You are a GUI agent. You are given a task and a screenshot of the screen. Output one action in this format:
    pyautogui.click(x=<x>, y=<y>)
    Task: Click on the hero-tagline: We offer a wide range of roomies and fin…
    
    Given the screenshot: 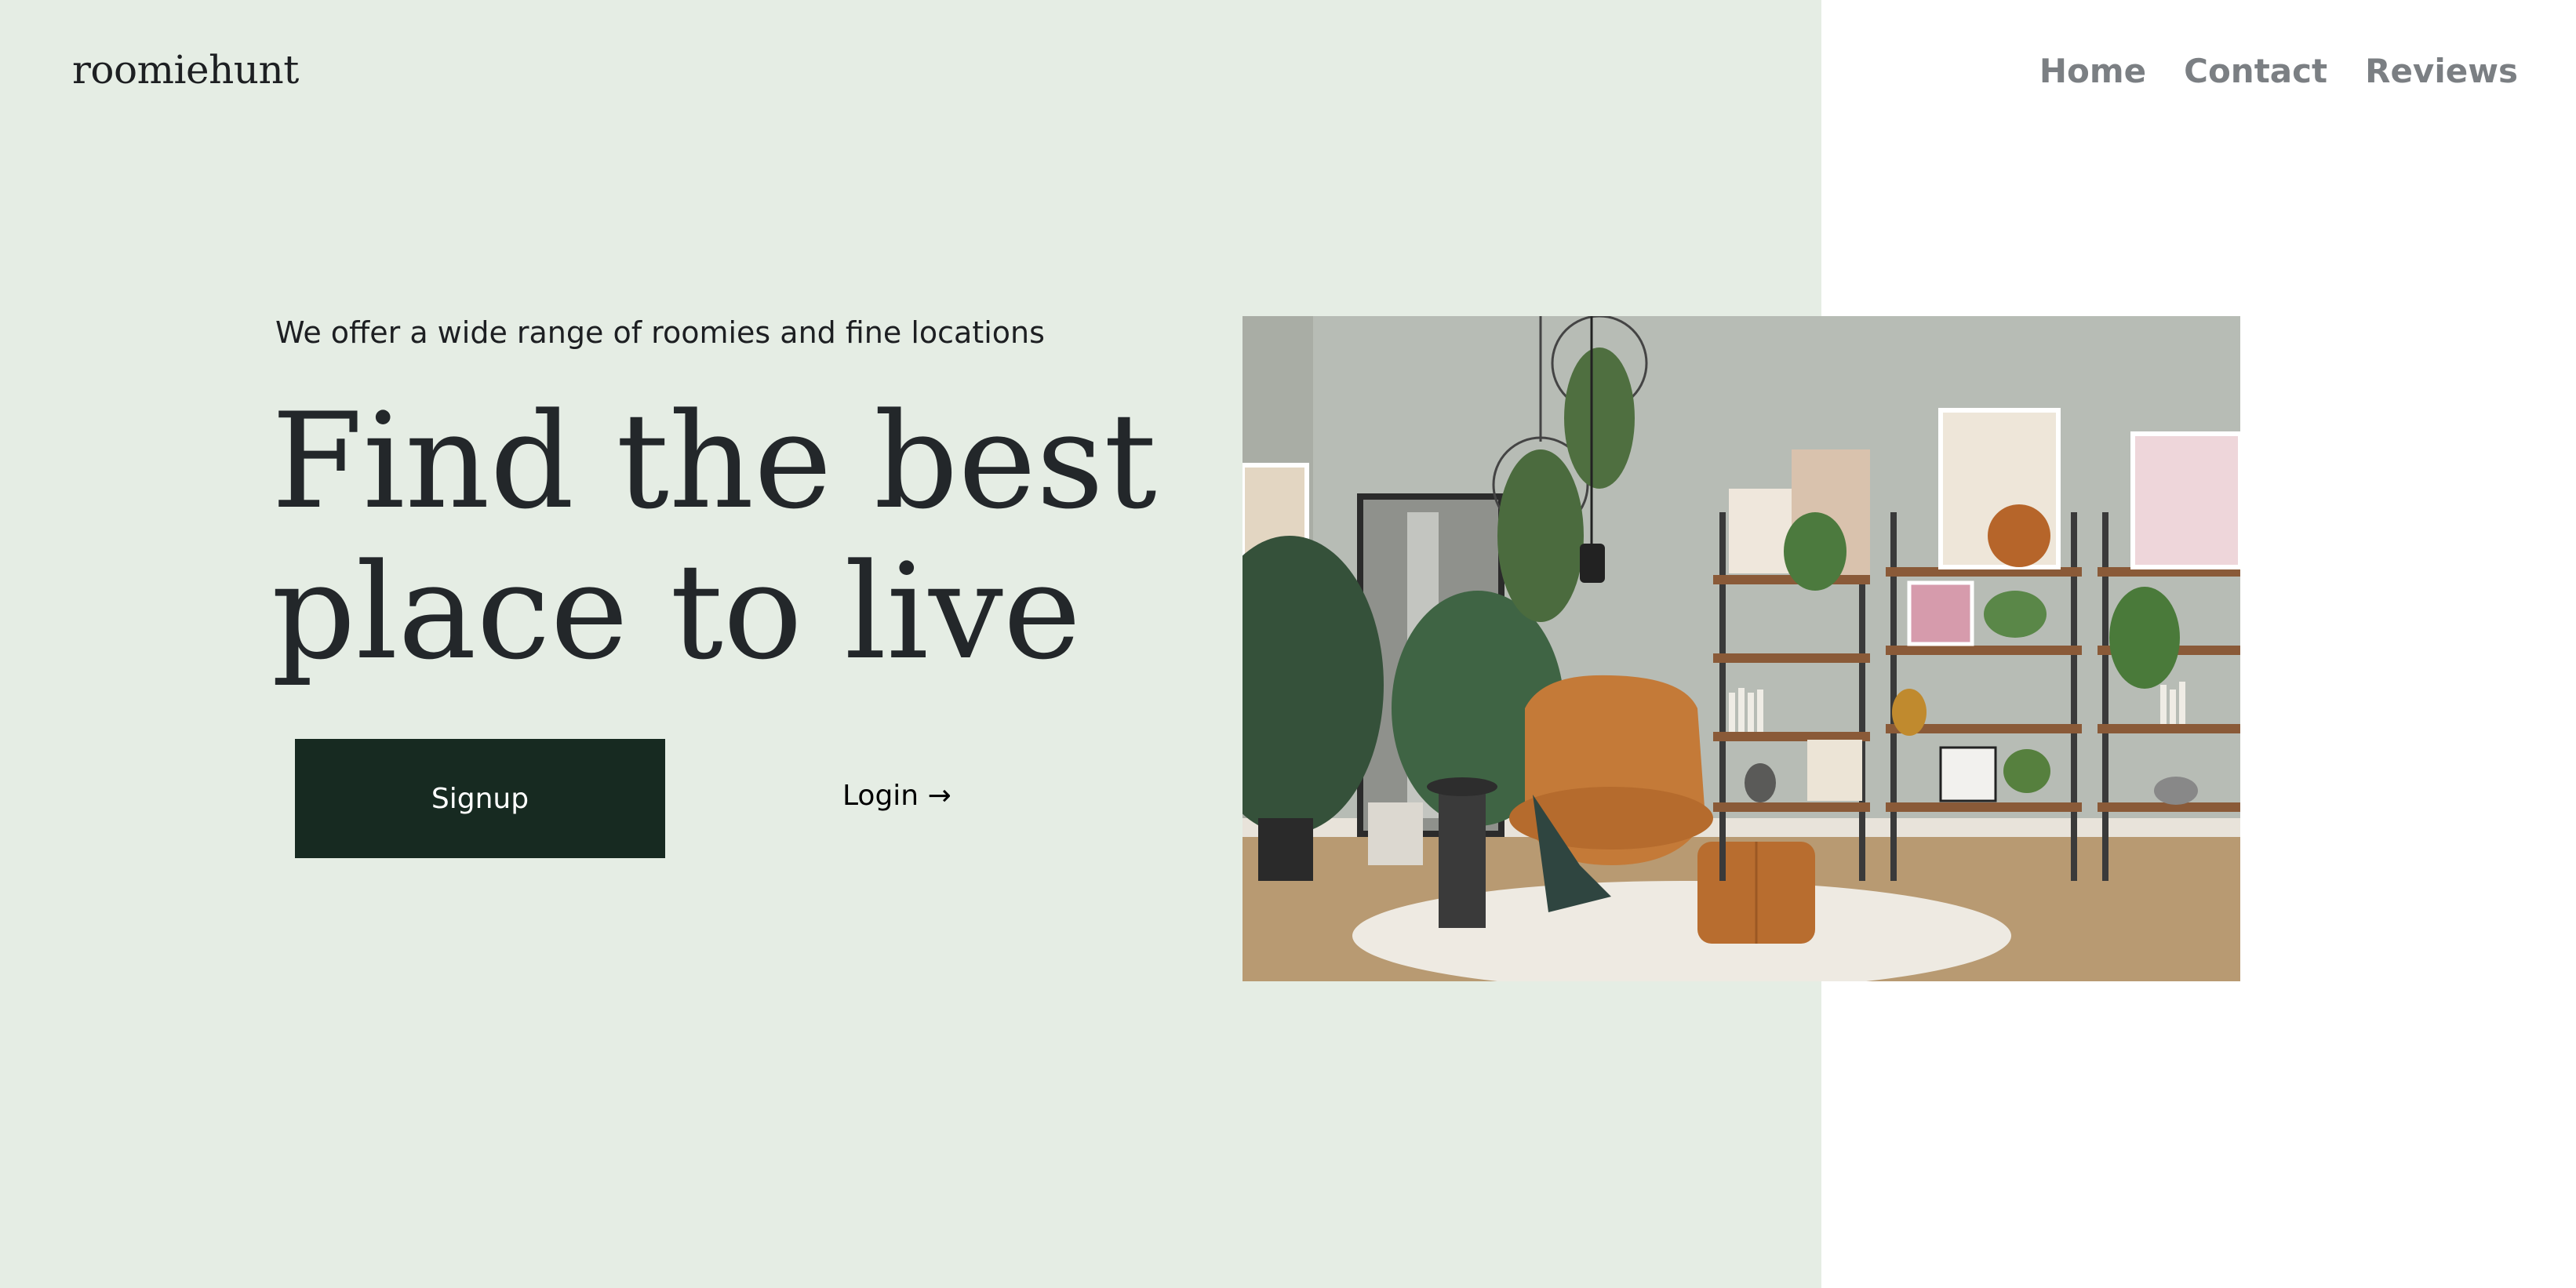 What is the action you would take?
    pyautogui.click(x=660, y=332)
    